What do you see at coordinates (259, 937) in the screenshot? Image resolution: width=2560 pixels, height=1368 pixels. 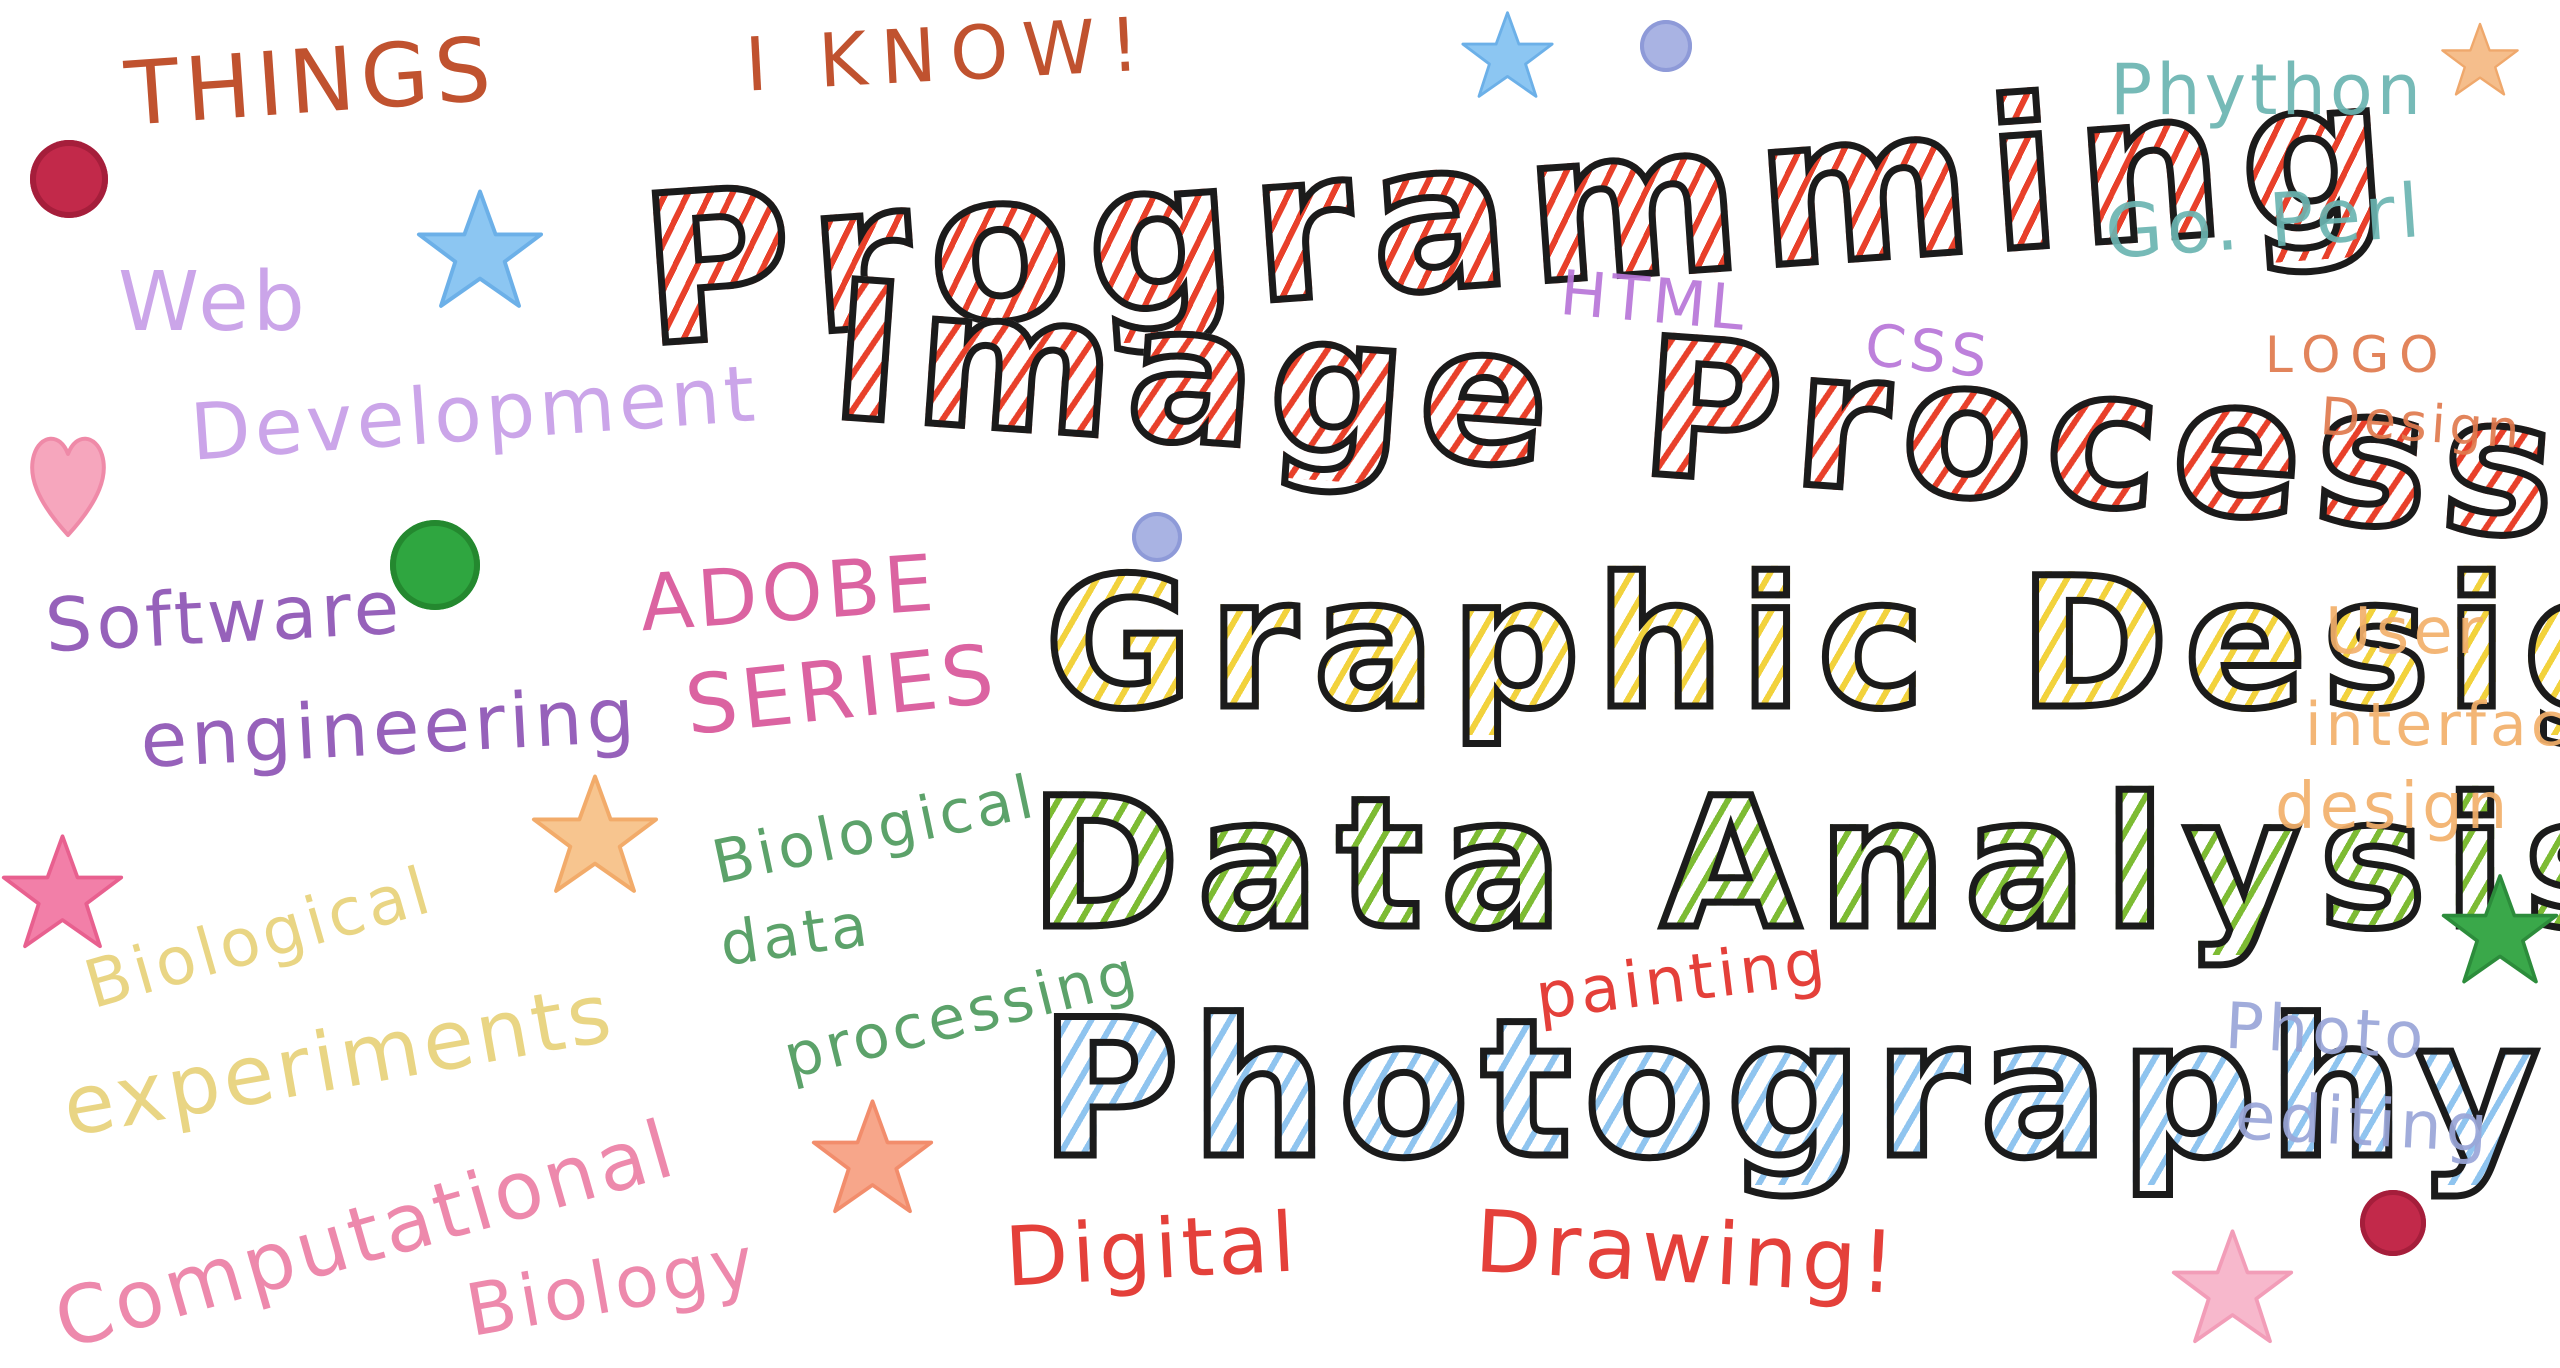 I see `word-biological-exp: Biological` at bounding box center [259, 937].